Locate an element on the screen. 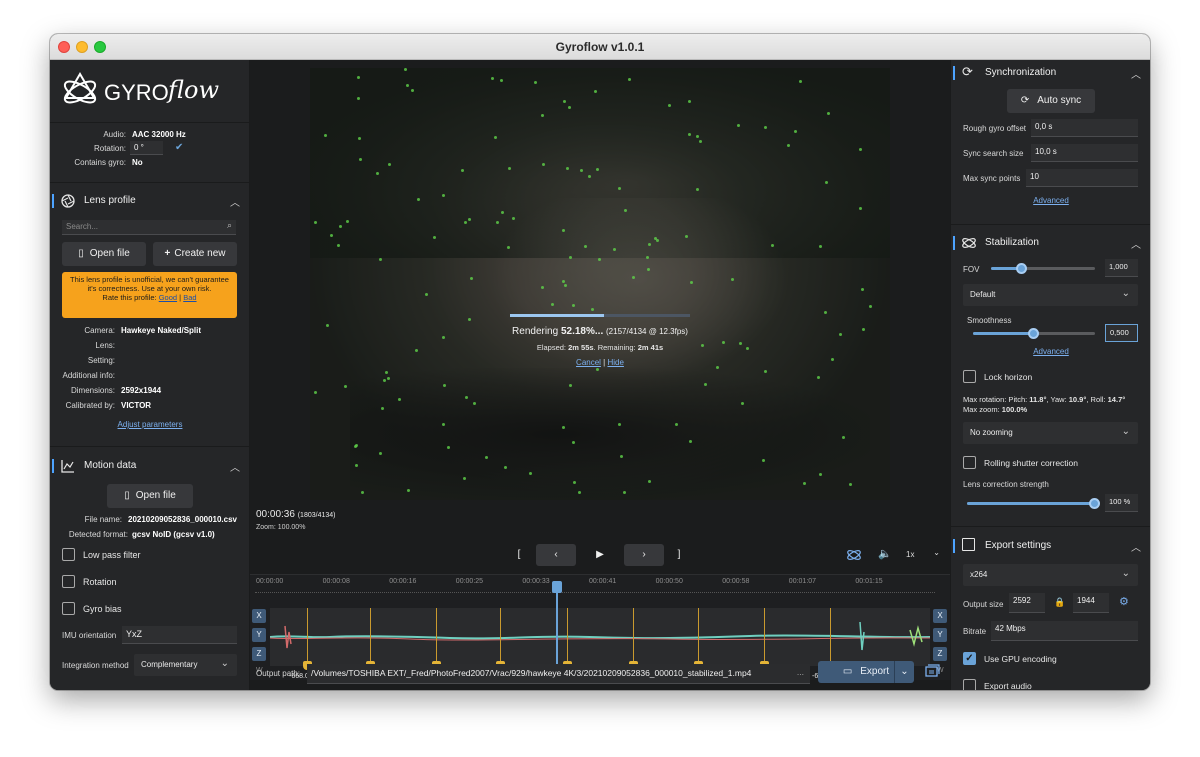 Image resolution: width=1200 pixels, height=757 pixels. smoothness-input: 0,500 is located at coordinates (1121, 333).